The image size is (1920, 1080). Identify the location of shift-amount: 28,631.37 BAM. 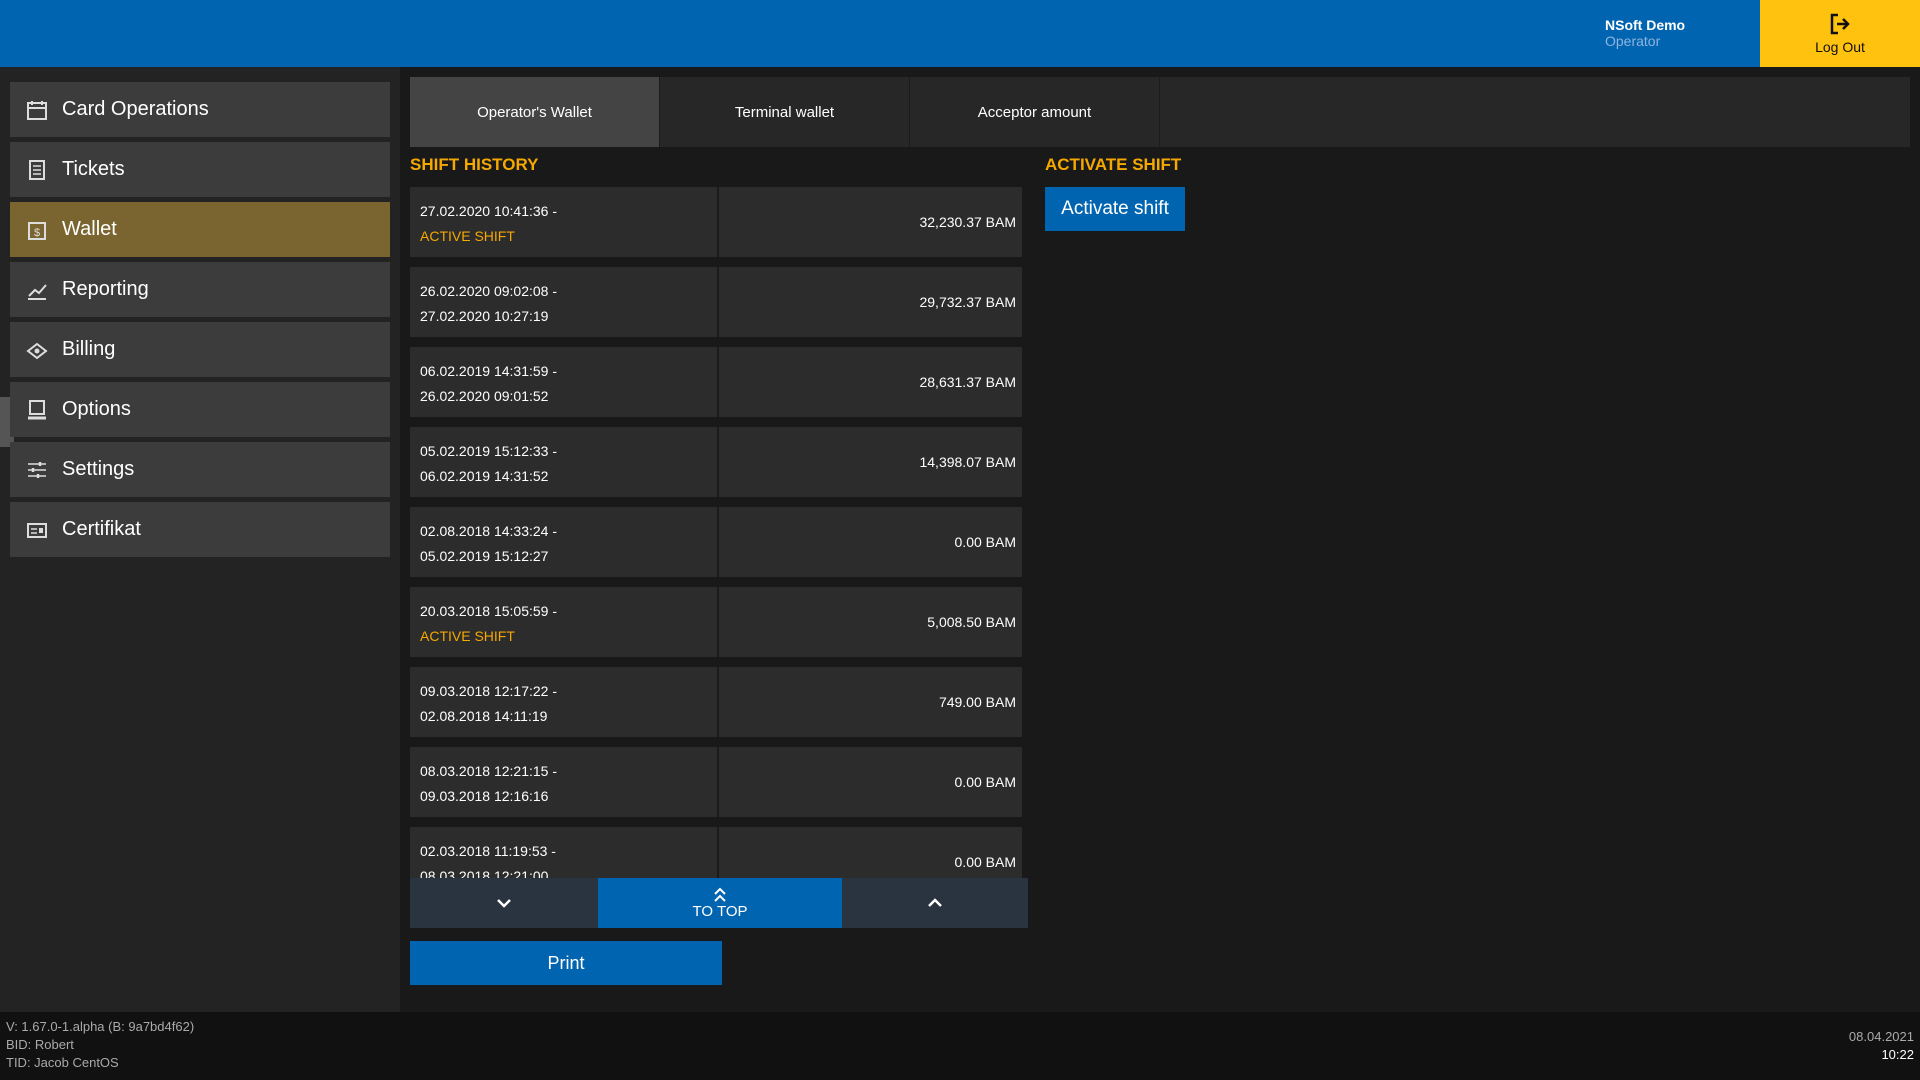
(967, 382).